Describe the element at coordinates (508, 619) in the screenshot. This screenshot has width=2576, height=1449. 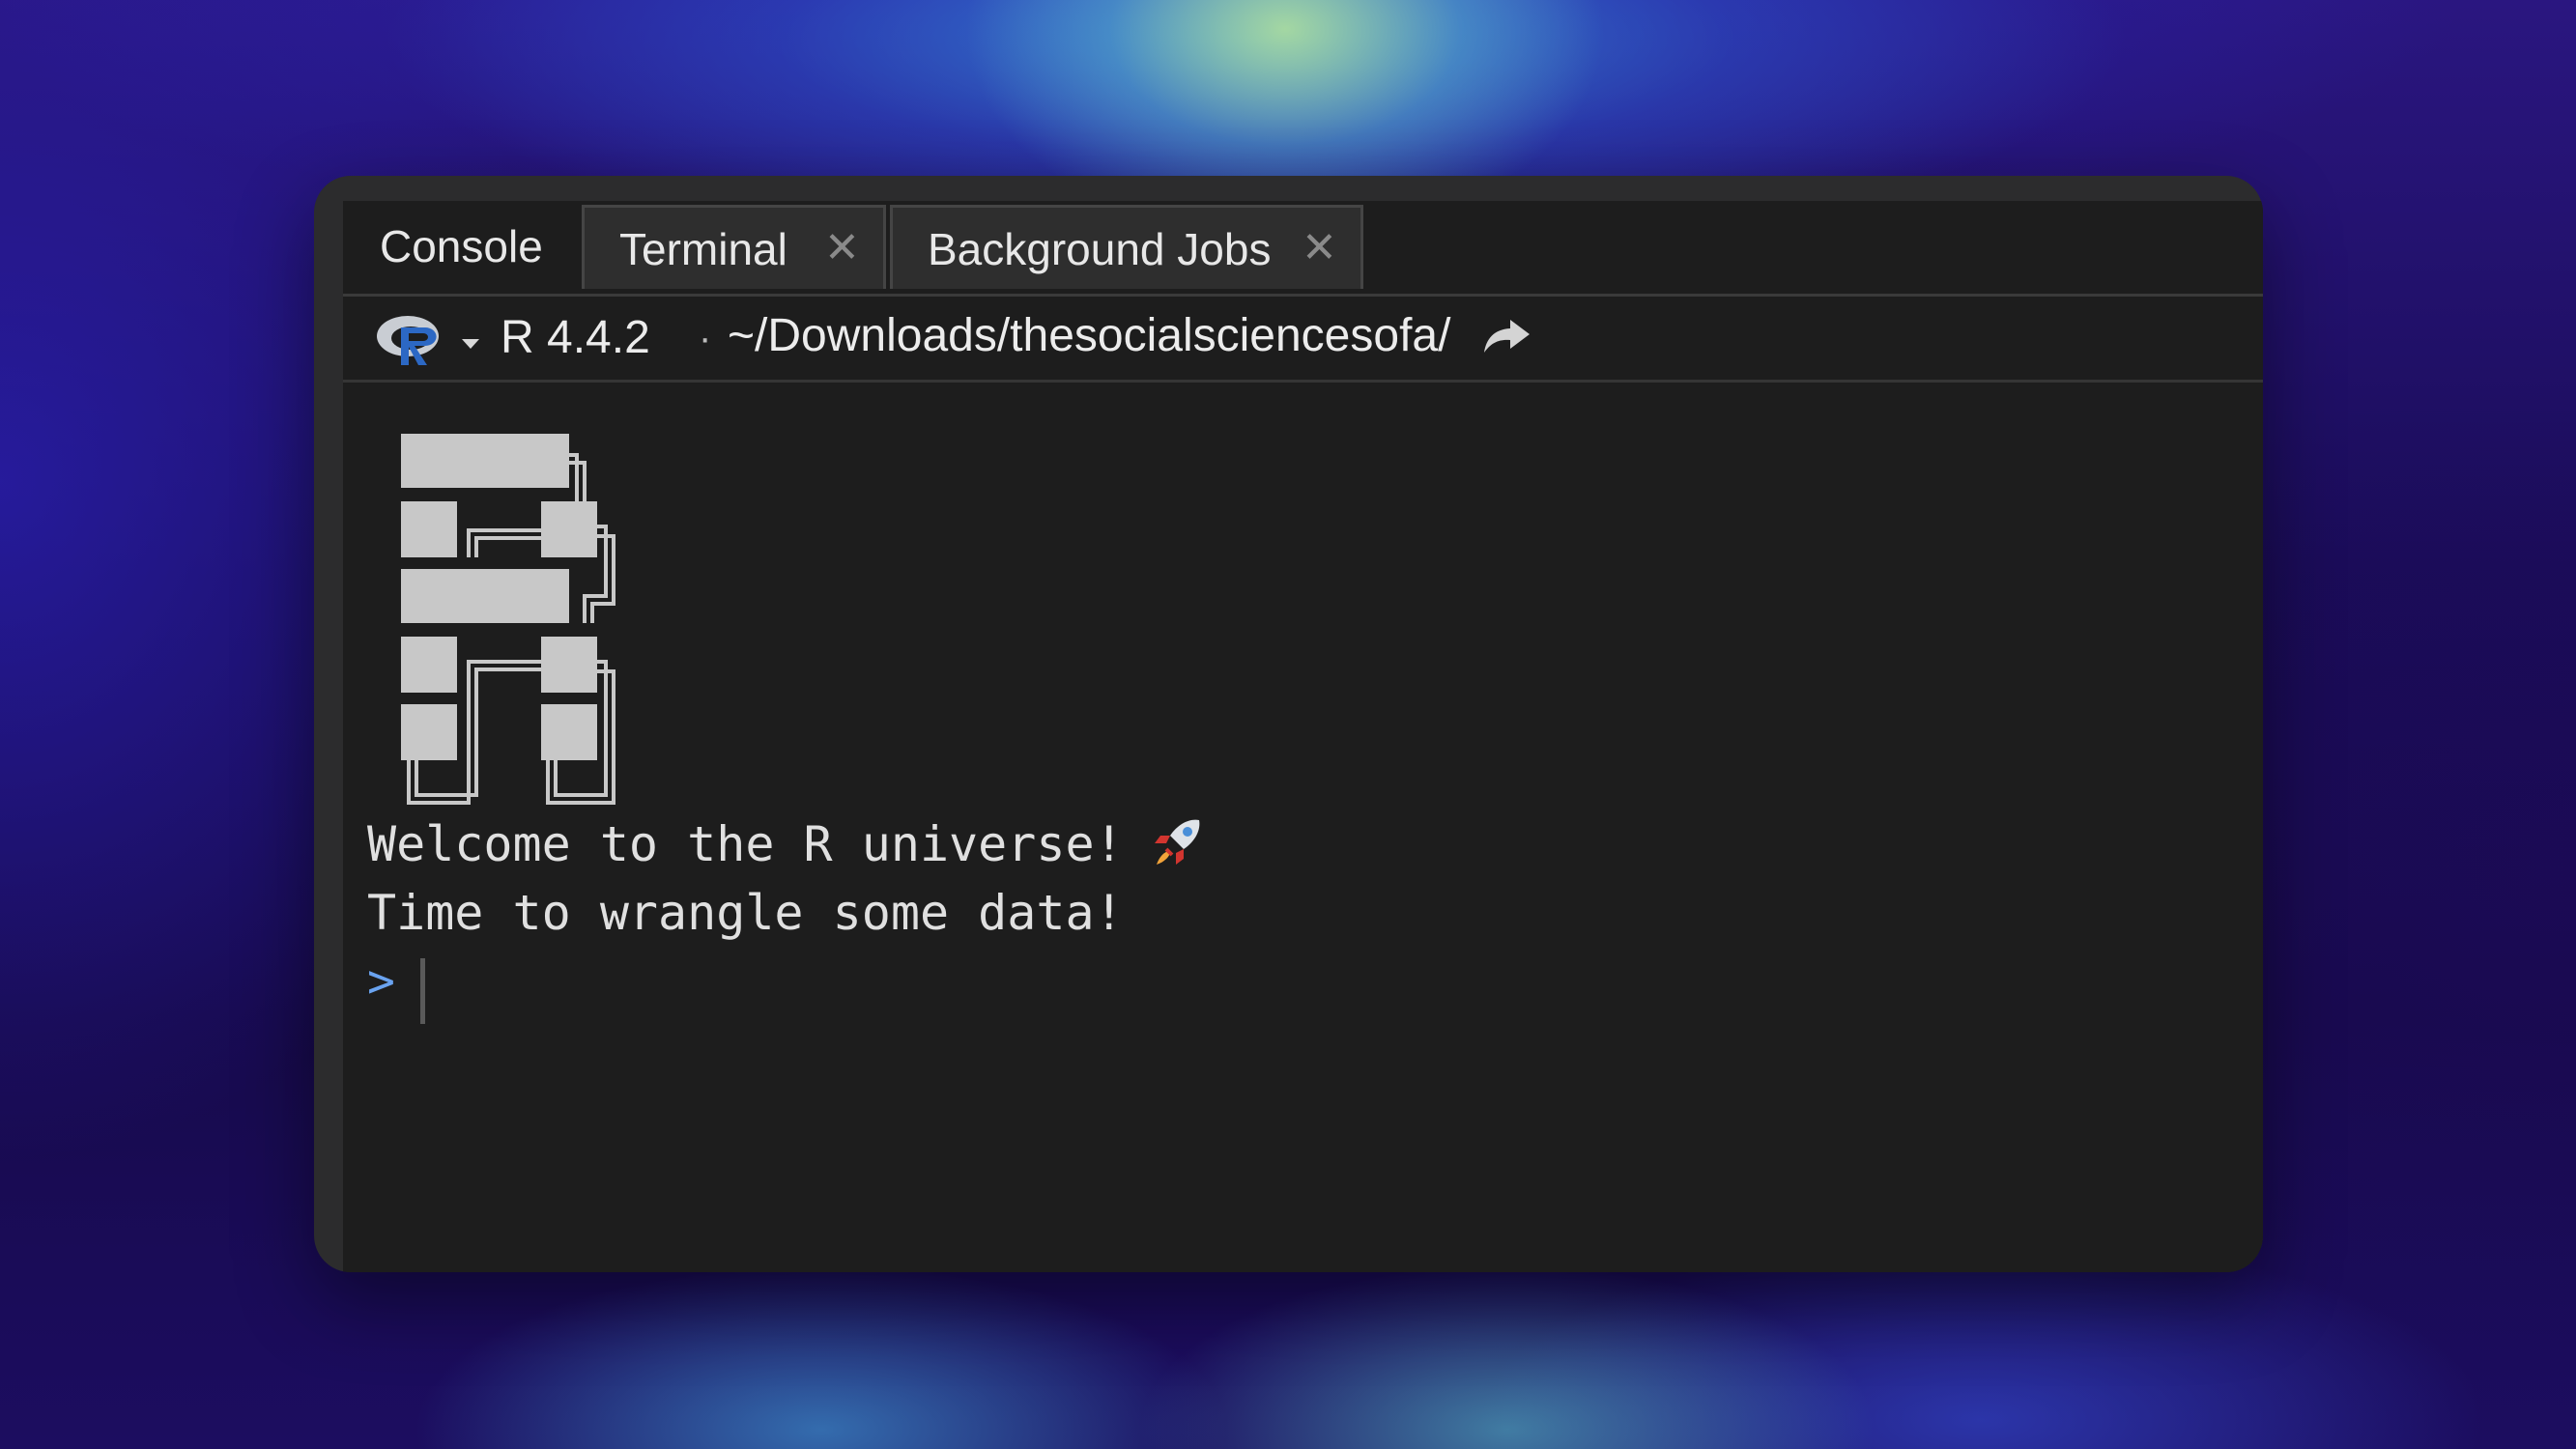
I see `ascii-r-logo` at that location.